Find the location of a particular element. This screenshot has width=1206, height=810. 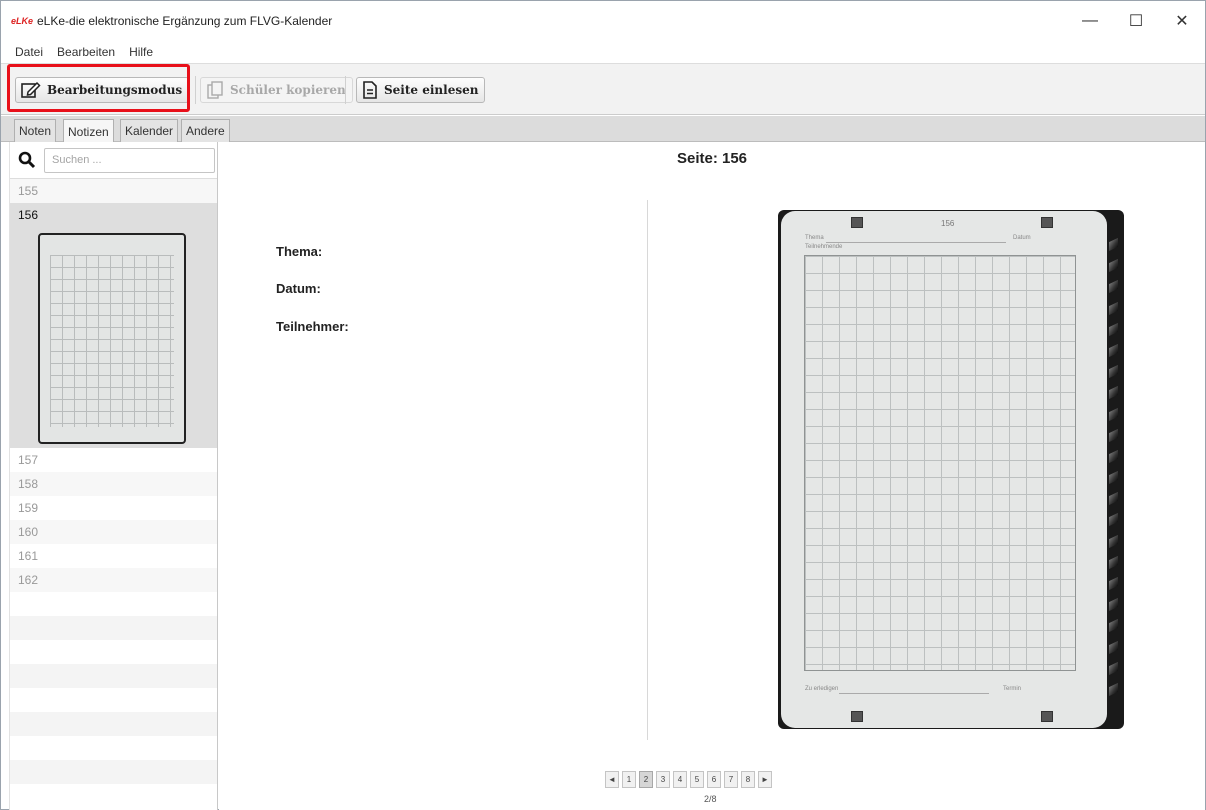

maximize-button: ☐ is located at coordinates (1136, 21).